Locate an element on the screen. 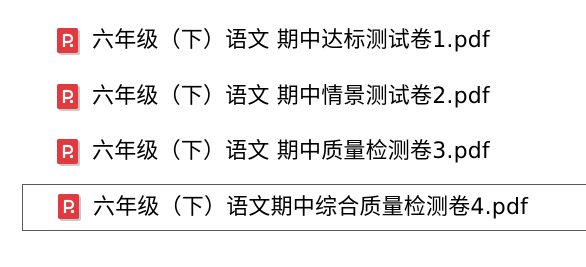  file-item-pdf-2: 六年级（下）语文 期中情景测试卷2.pdf is located at coordinates (273, 97).